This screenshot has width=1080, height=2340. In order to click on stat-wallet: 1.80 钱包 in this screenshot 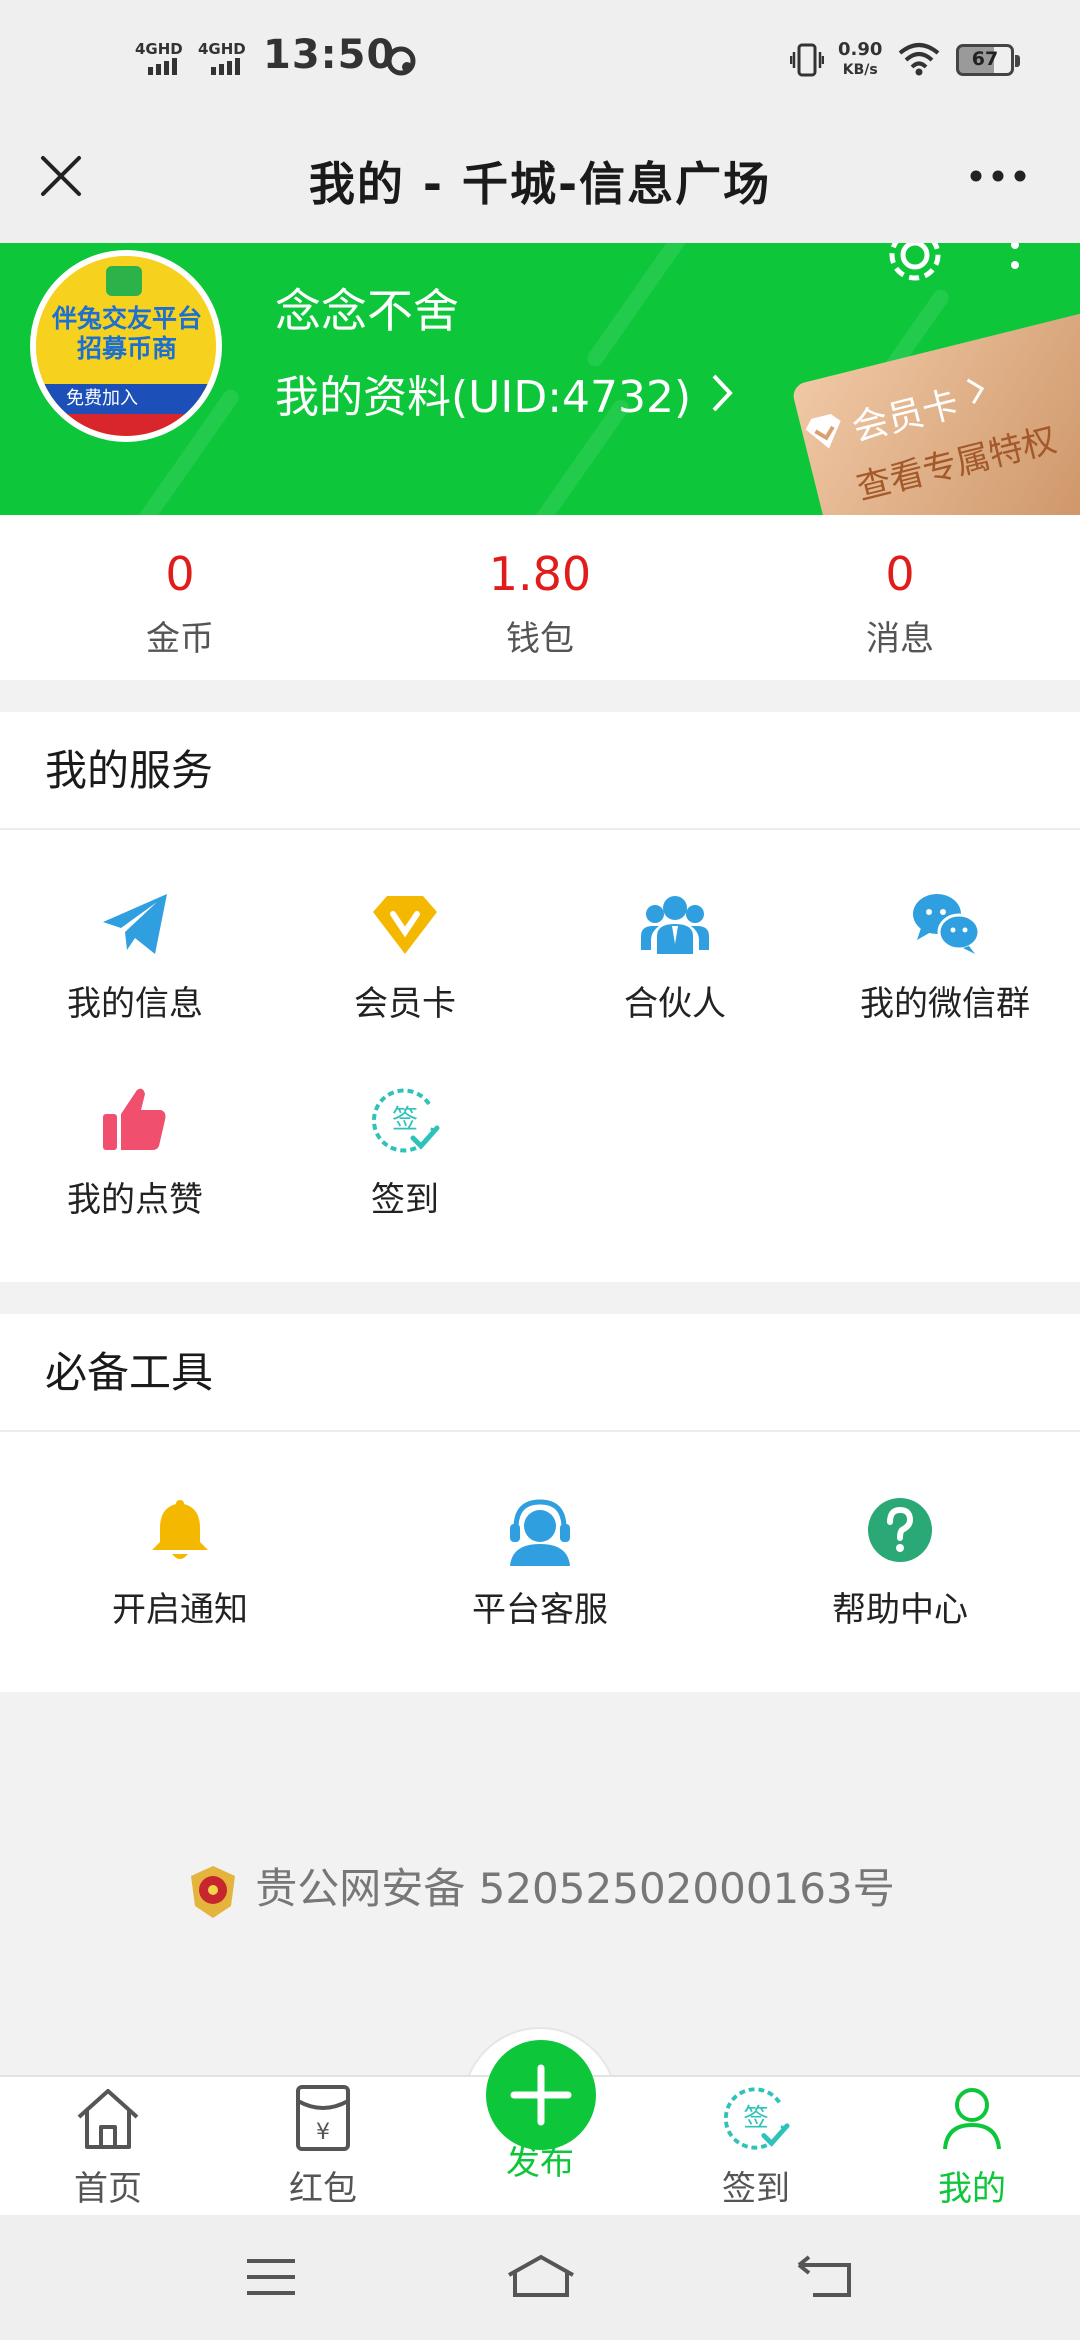, I will do `click(540, 597)`.